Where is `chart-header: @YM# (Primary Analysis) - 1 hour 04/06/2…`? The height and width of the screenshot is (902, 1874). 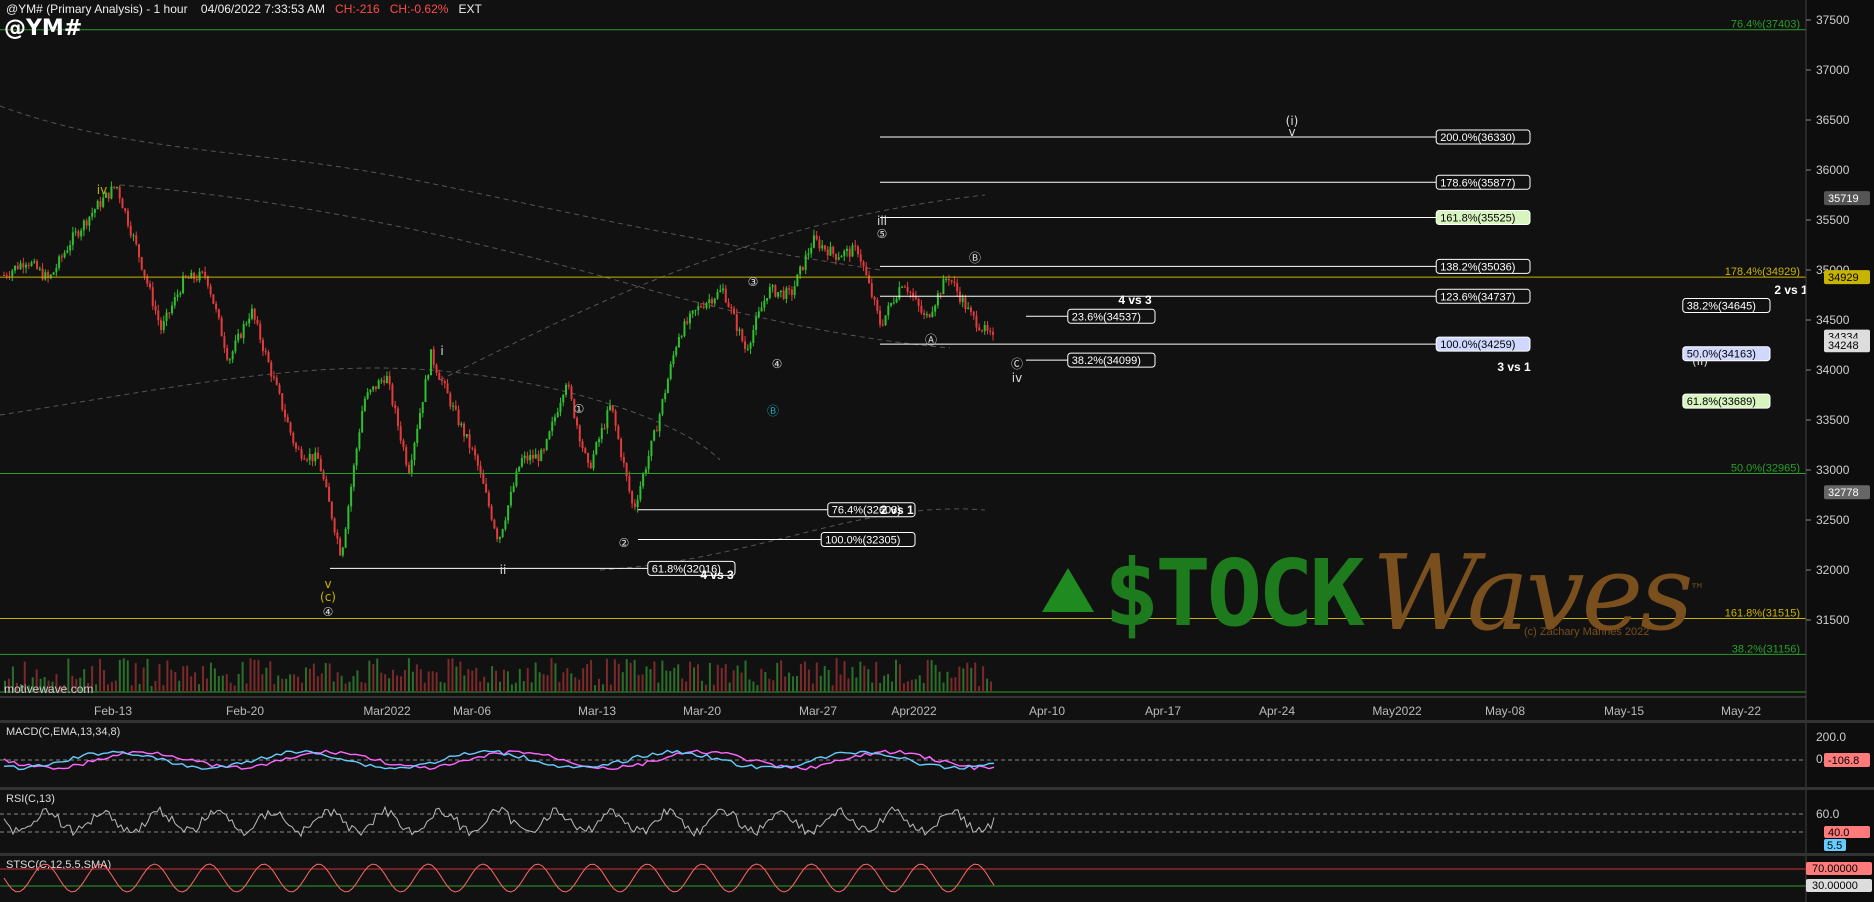
chart-header: @YM# (Primary Analysis) - 1 hour 04/06/2… is located at coordinates (244, 9).